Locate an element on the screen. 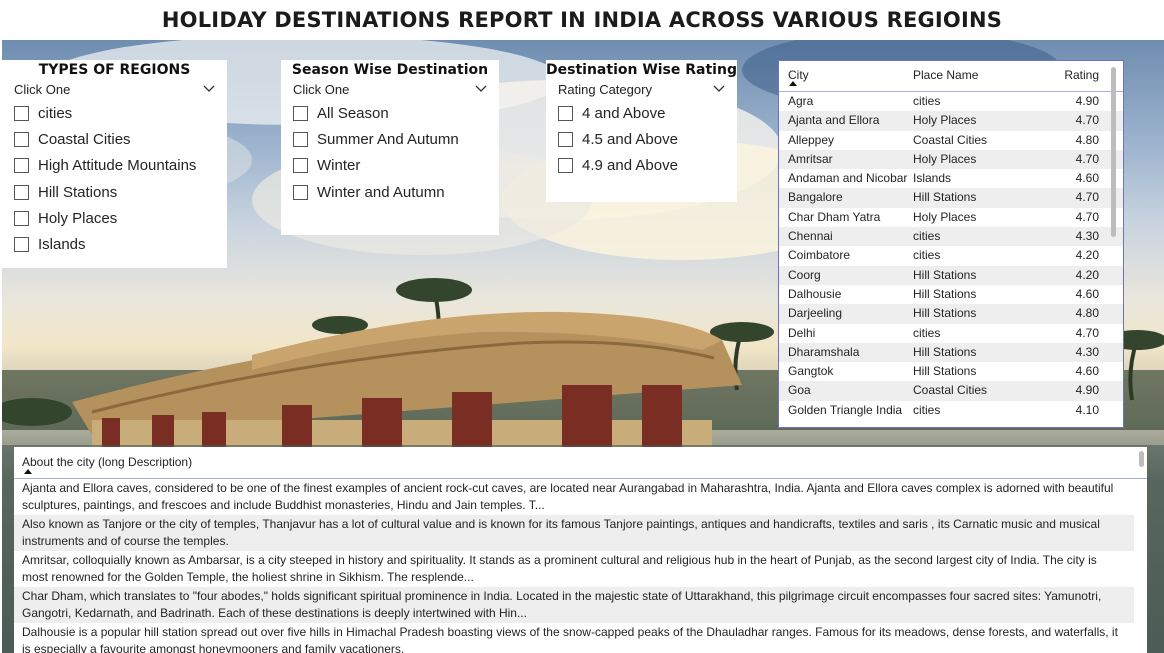 The height and width of the screenshot is (653, 1164). slicer-item-label: 4.5 and Above is located at coordinates (630, 139).